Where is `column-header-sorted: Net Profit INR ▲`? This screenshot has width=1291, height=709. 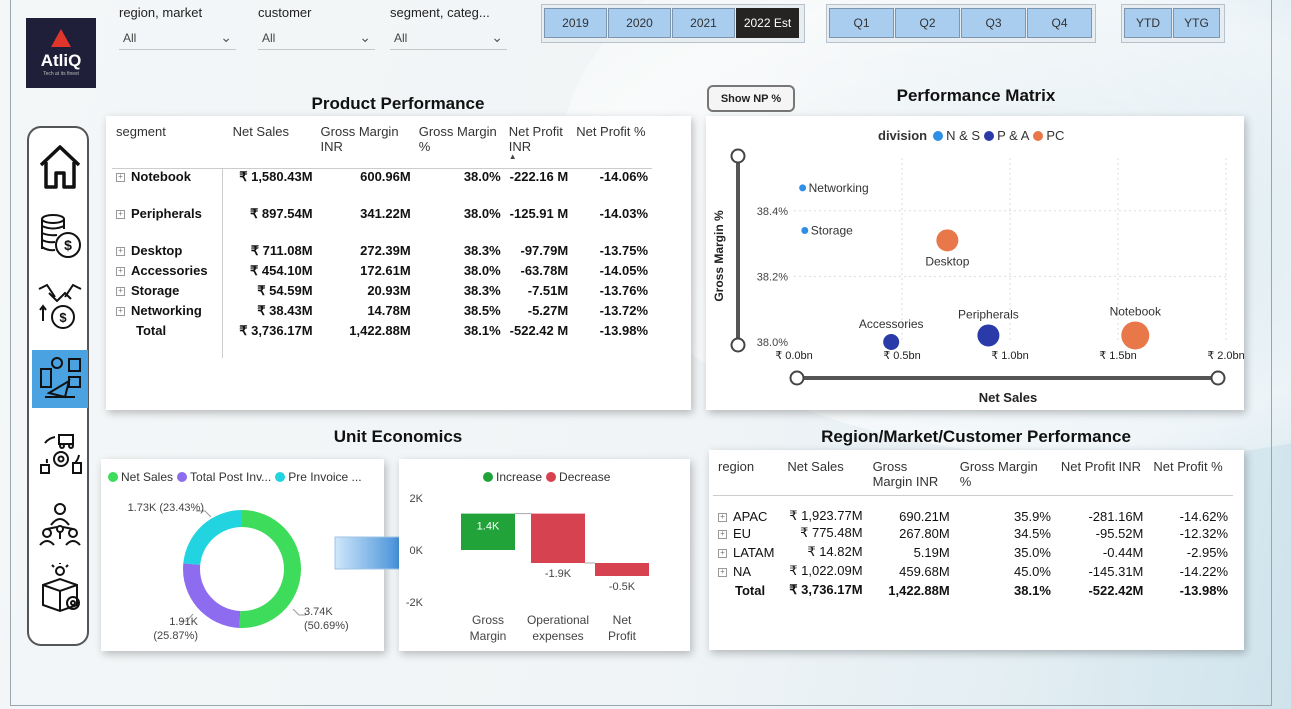 column-header-sorted: Net Profit INR ▲ is located at coordinates (539, 146).